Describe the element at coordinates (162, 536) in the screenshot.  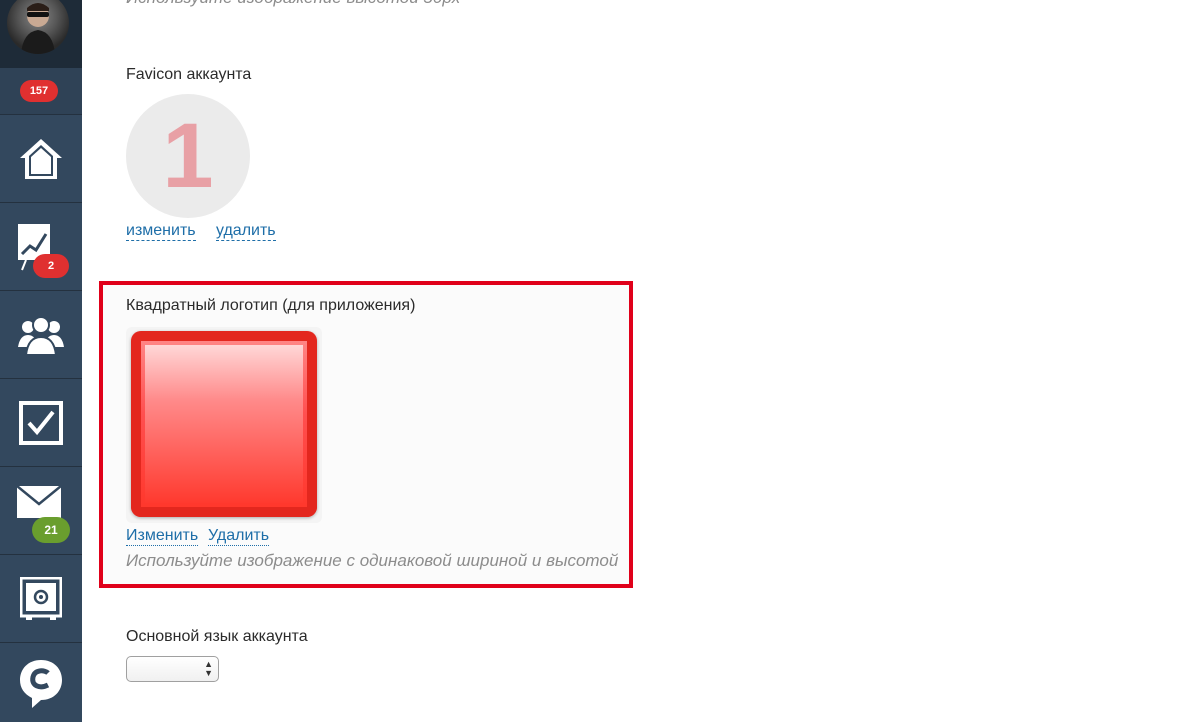
I see `square-logo-change-link: Изменить` at that location.